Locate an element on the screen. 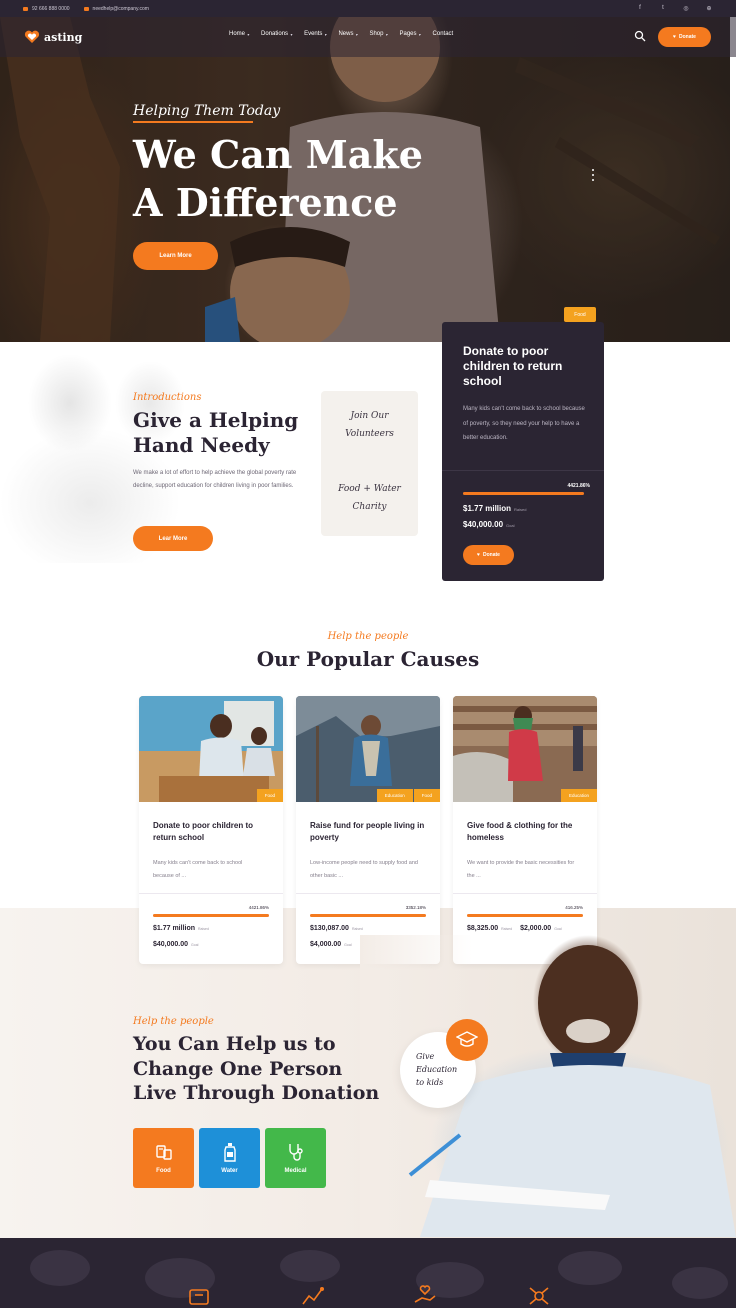 The image size is (736, 1308). food-card-label: Food is located at coordinates (163, 1171).